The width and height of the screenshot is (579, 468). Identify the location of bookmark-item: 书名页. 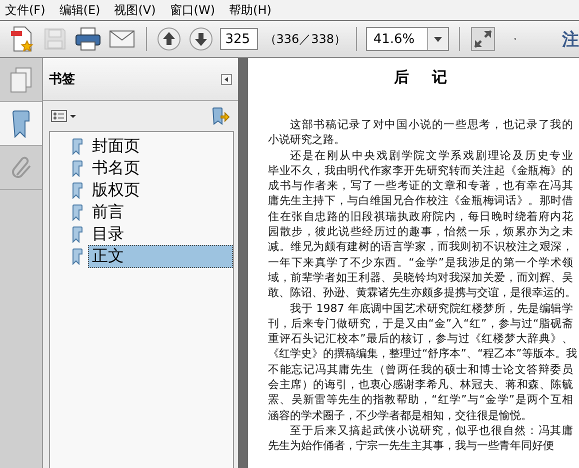
(141, 168).